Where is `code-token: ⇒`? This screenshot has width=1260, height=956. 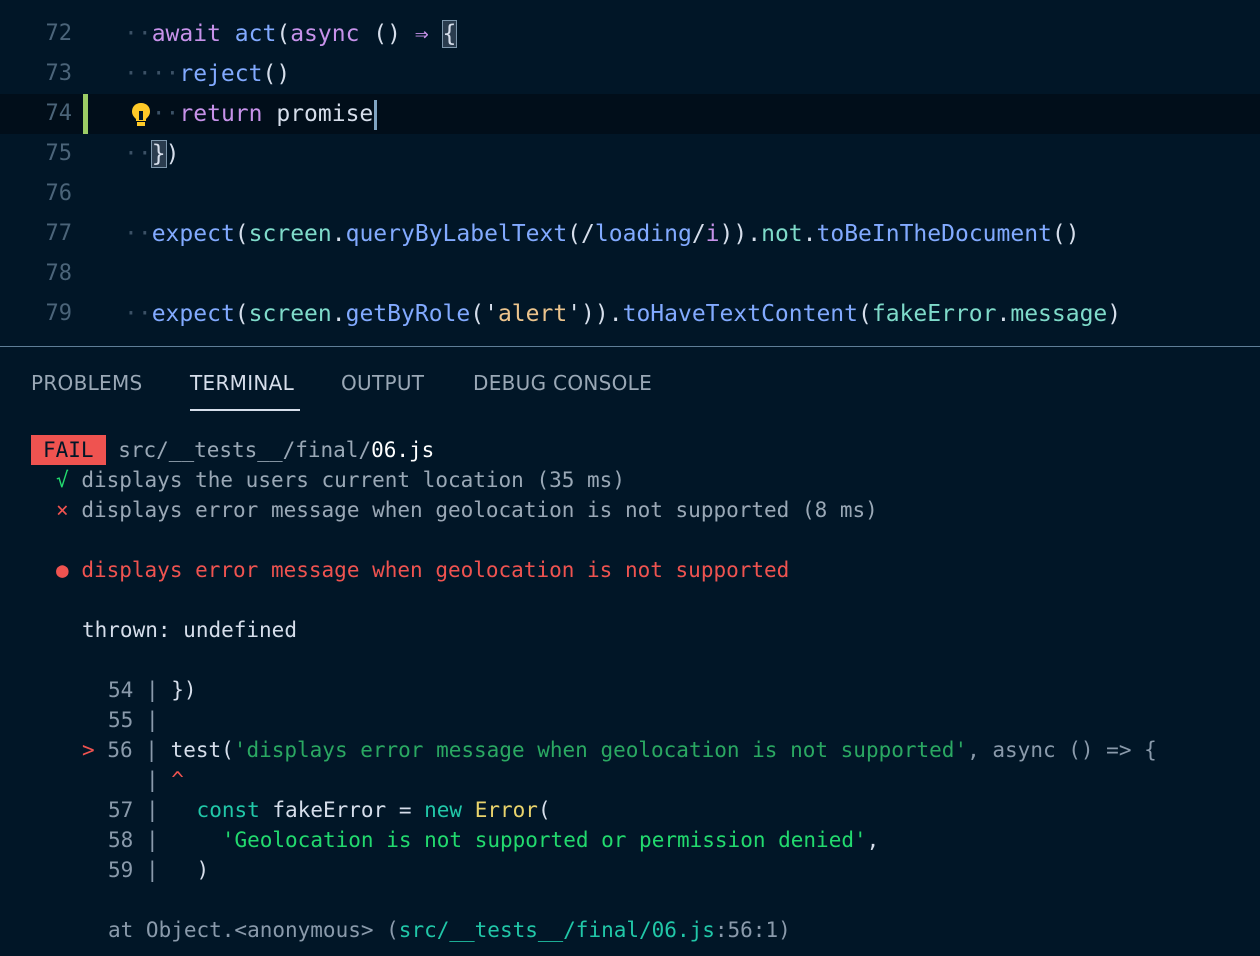 code-token: ⇒ is located at coordinates (428, 34).